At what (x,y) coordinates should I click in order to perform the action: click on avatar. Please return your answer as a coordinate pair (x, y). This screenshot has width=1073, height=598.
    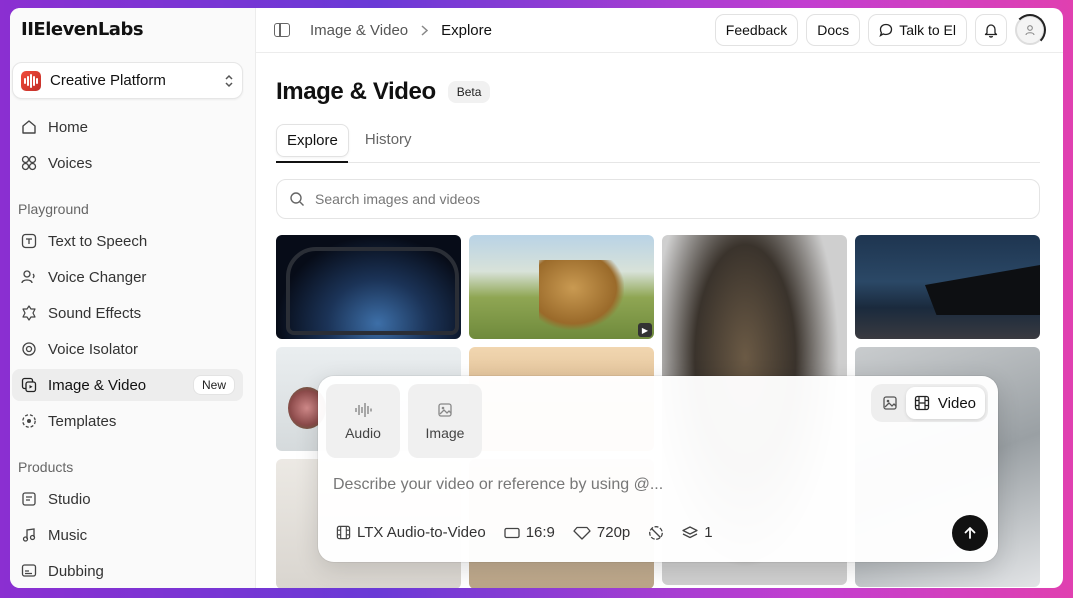
    Looking at the image, I should click on (1030, 30).